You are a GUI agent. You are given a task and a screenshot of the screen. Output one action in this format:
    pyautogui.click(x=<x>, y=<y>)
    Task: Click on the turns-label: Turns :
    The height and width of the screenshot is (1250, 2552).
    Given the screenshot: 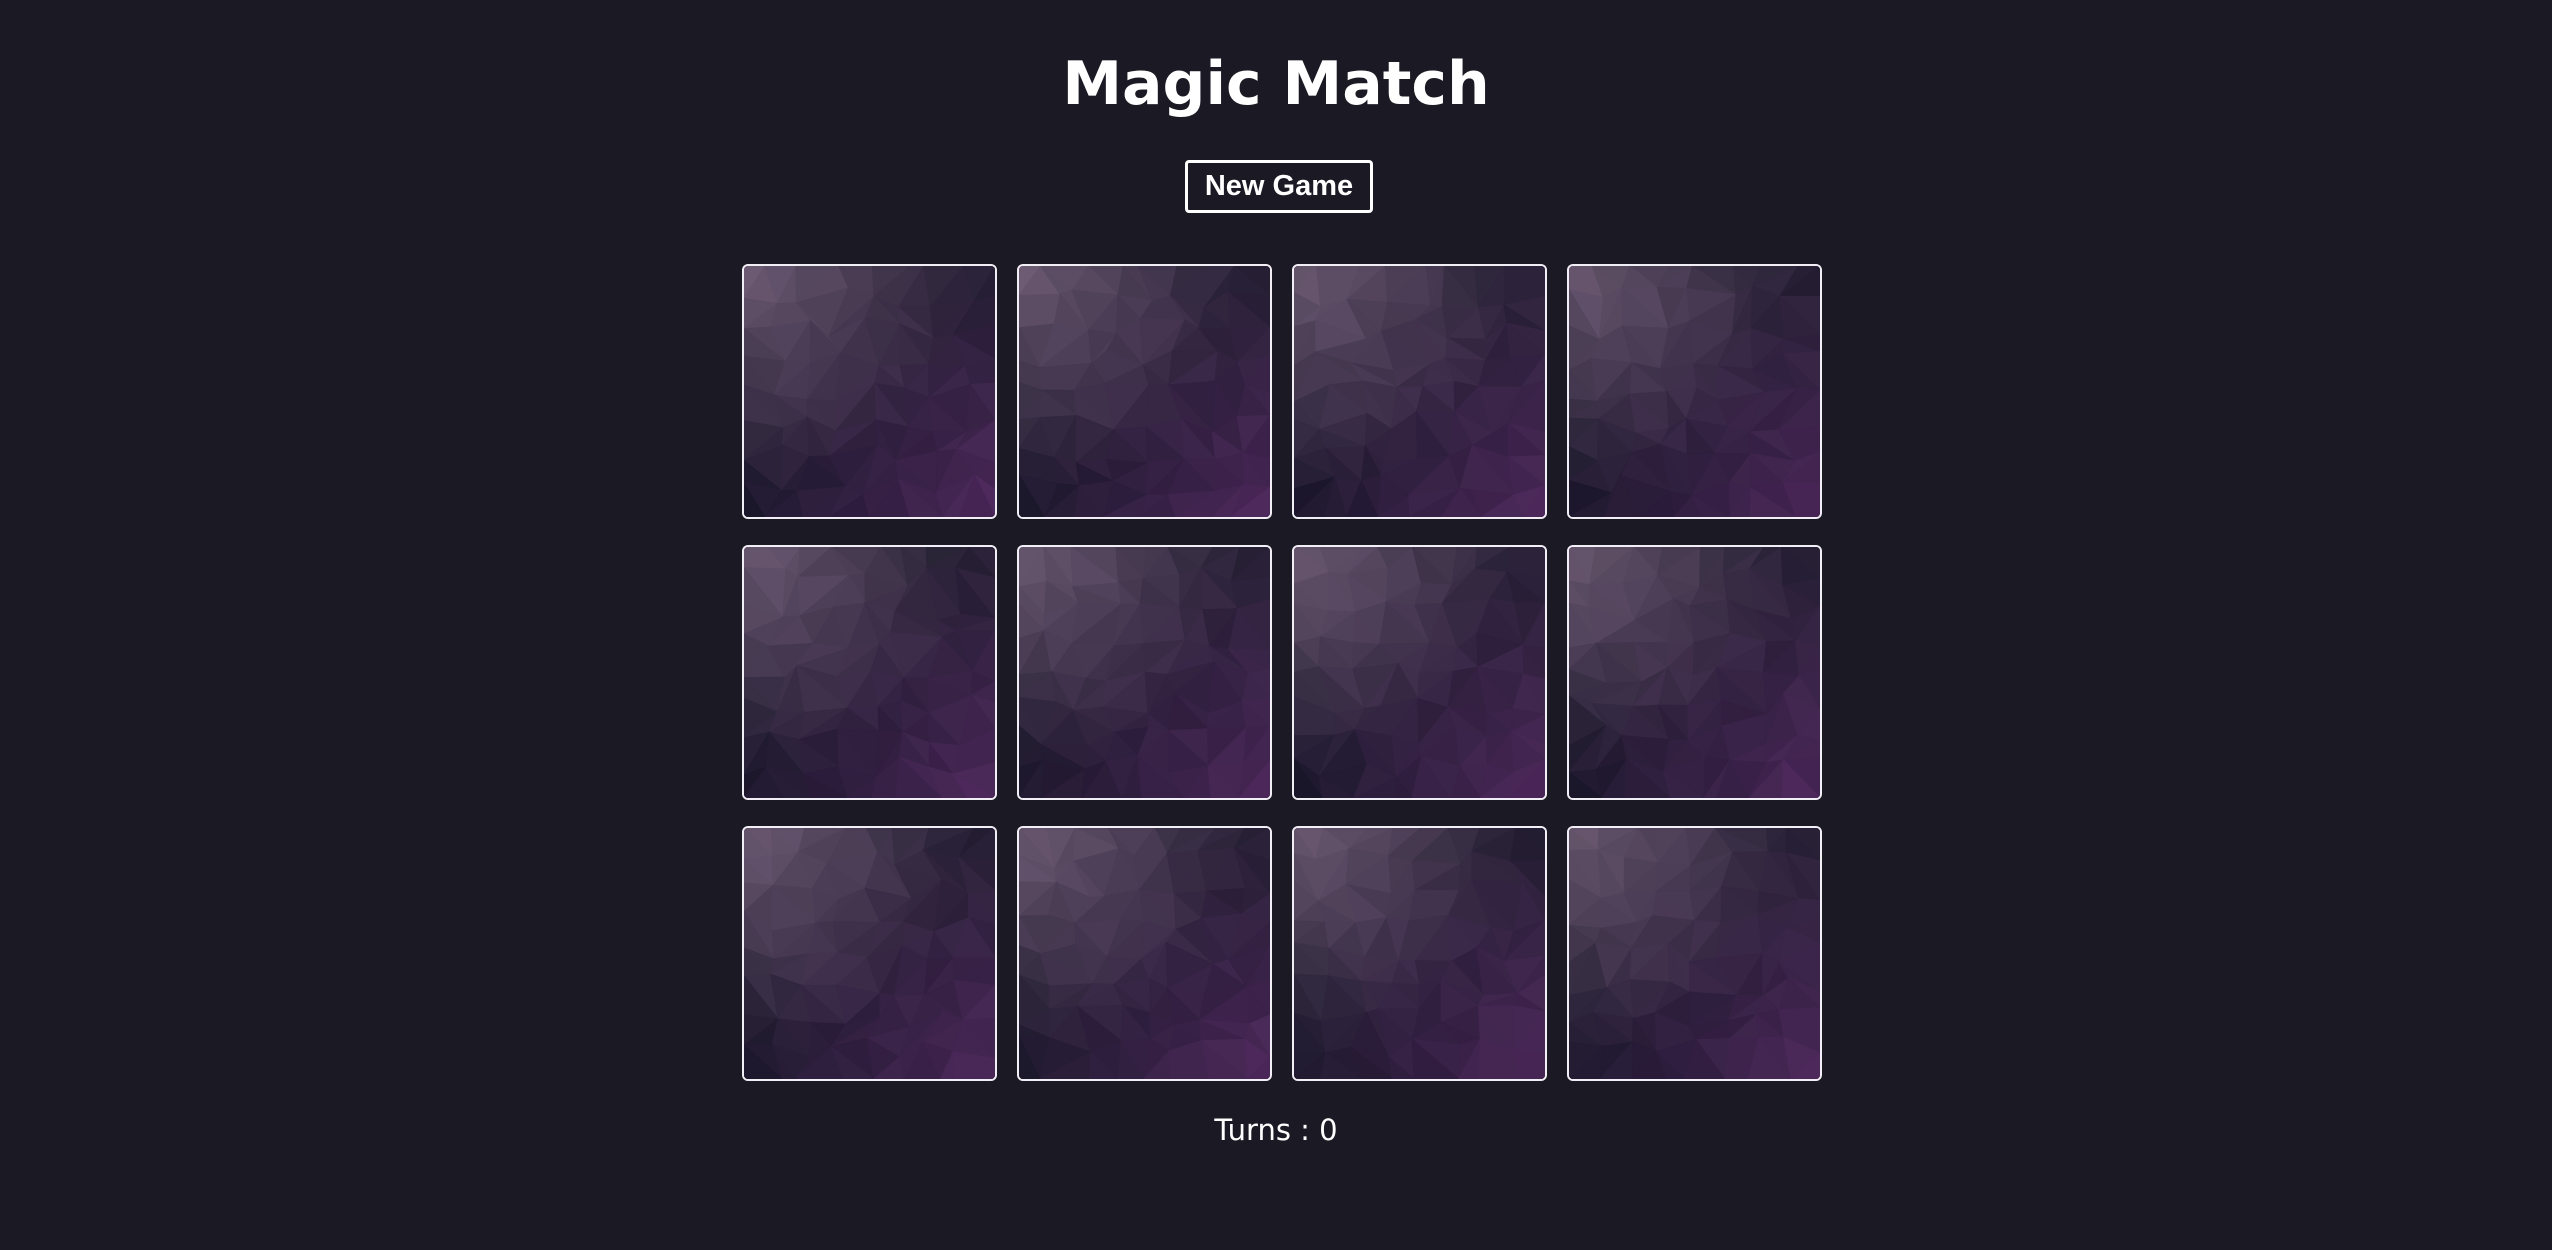 What is the action you would take?
    pyautogui.click(x=1267, y=1130)
    